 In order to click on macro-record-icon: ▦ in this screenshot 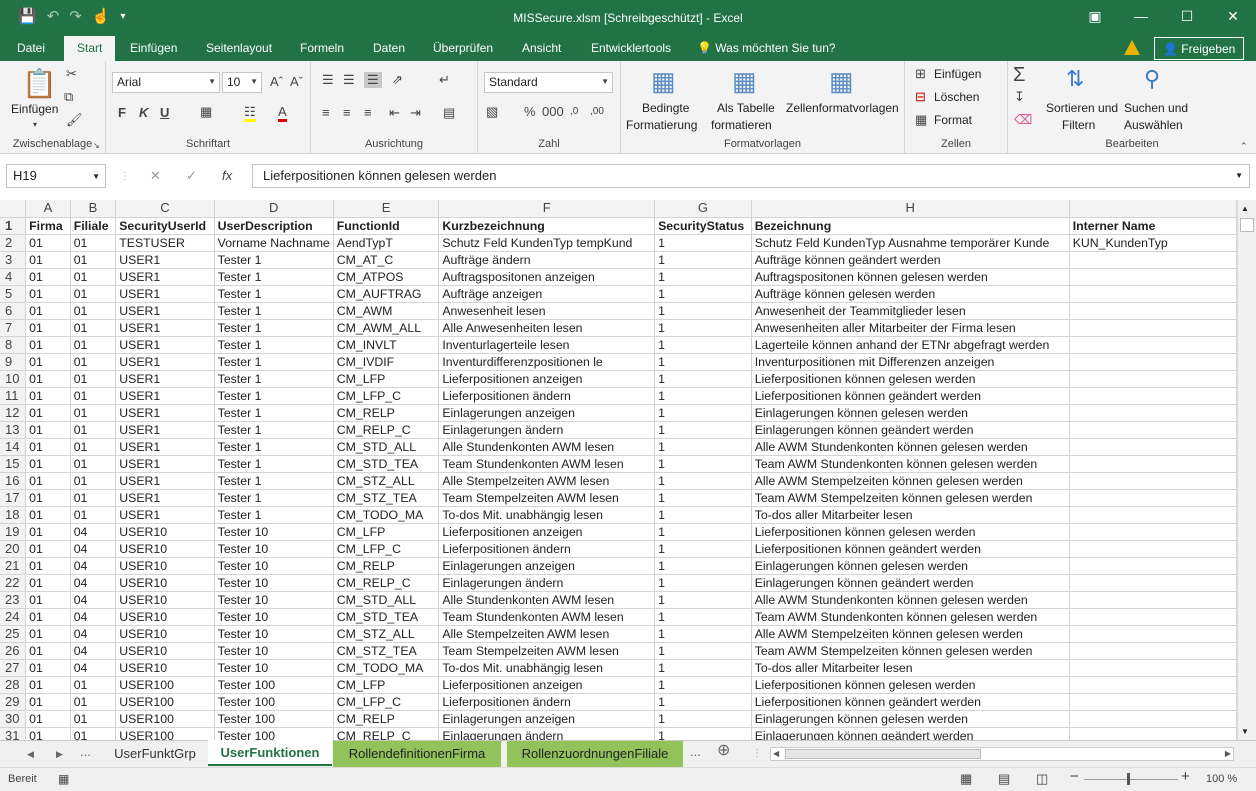, I will do `click(63, 779)`.